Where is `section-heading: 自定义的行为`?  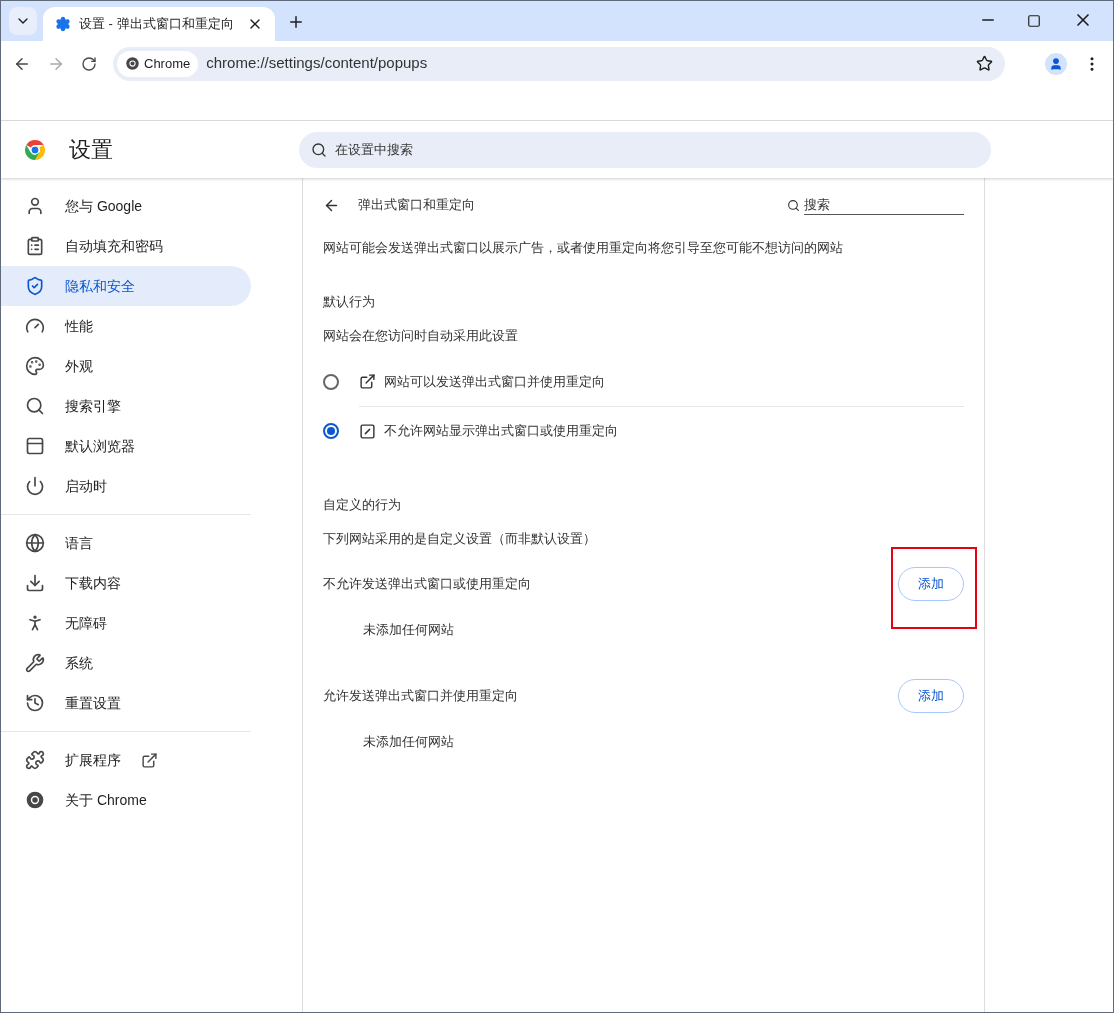
section-heading: 自定义的行为 is located at coordinates (362, 505).